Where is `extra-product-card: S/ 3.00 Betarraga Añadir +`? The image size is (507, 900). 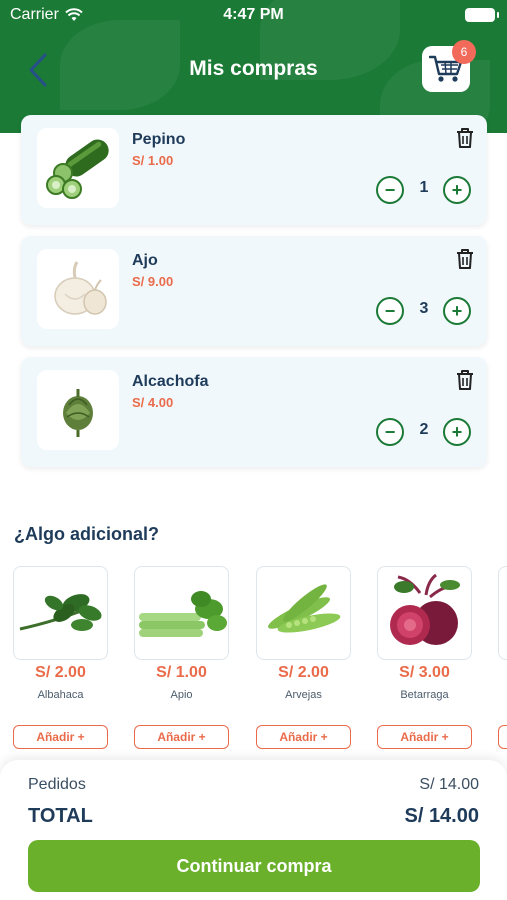
extra-product-card: S/ 3.00 Betarraga Añadir + is located at coordinates (424, 661).